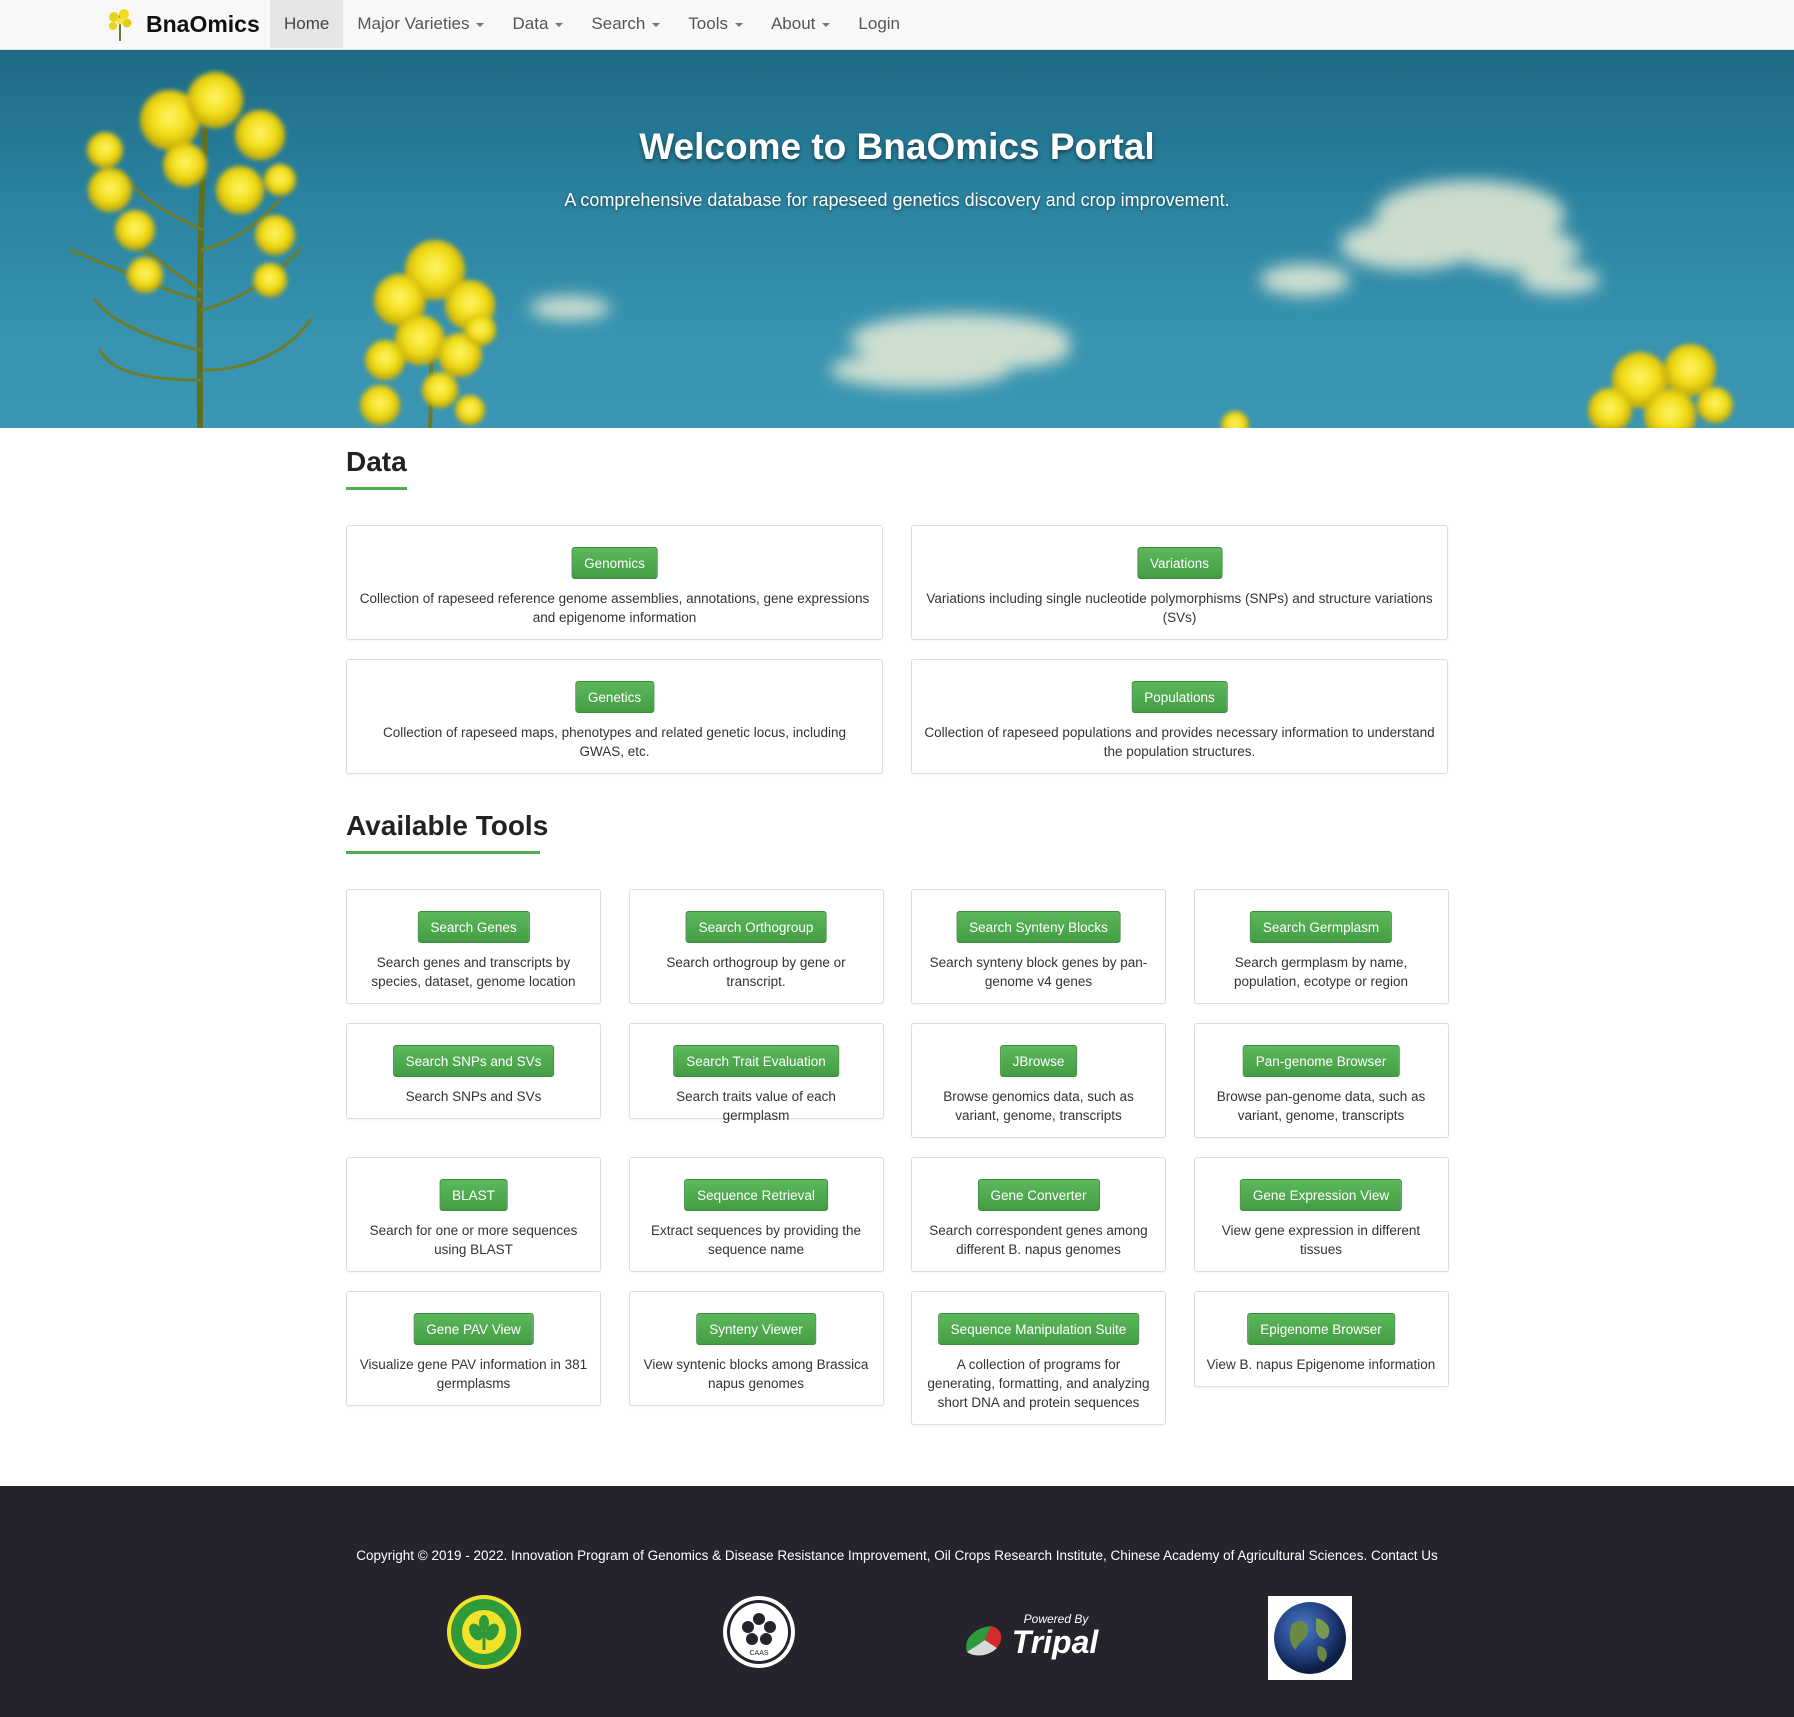 The height and width of the screenshot is (1717, 1794). What do you see at coordinates (1038, 927) in the screenshot?
I see `search-synteny-blocks-button: Search Synteny Blocks` at bounding box center [1038, 927].